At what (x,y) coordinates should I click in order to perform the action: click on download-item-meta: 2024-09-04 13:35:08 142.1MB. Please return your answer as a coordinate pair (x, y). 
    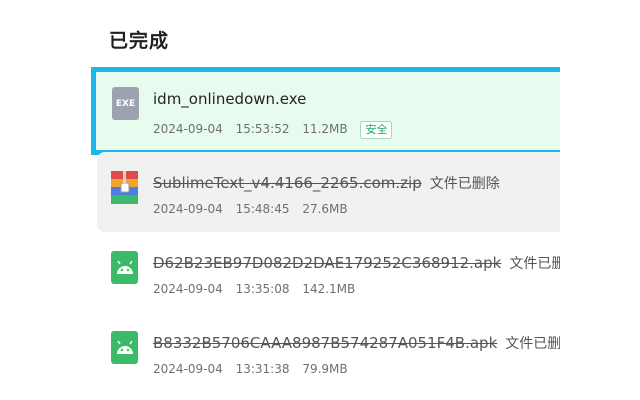
    Looking at the image, I should click on (258, 289).